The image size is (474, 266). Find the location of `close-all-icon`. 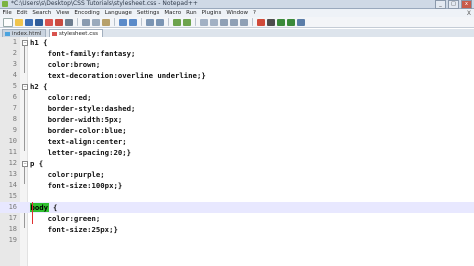

close-all-icon is located at coordinates (59, 22).